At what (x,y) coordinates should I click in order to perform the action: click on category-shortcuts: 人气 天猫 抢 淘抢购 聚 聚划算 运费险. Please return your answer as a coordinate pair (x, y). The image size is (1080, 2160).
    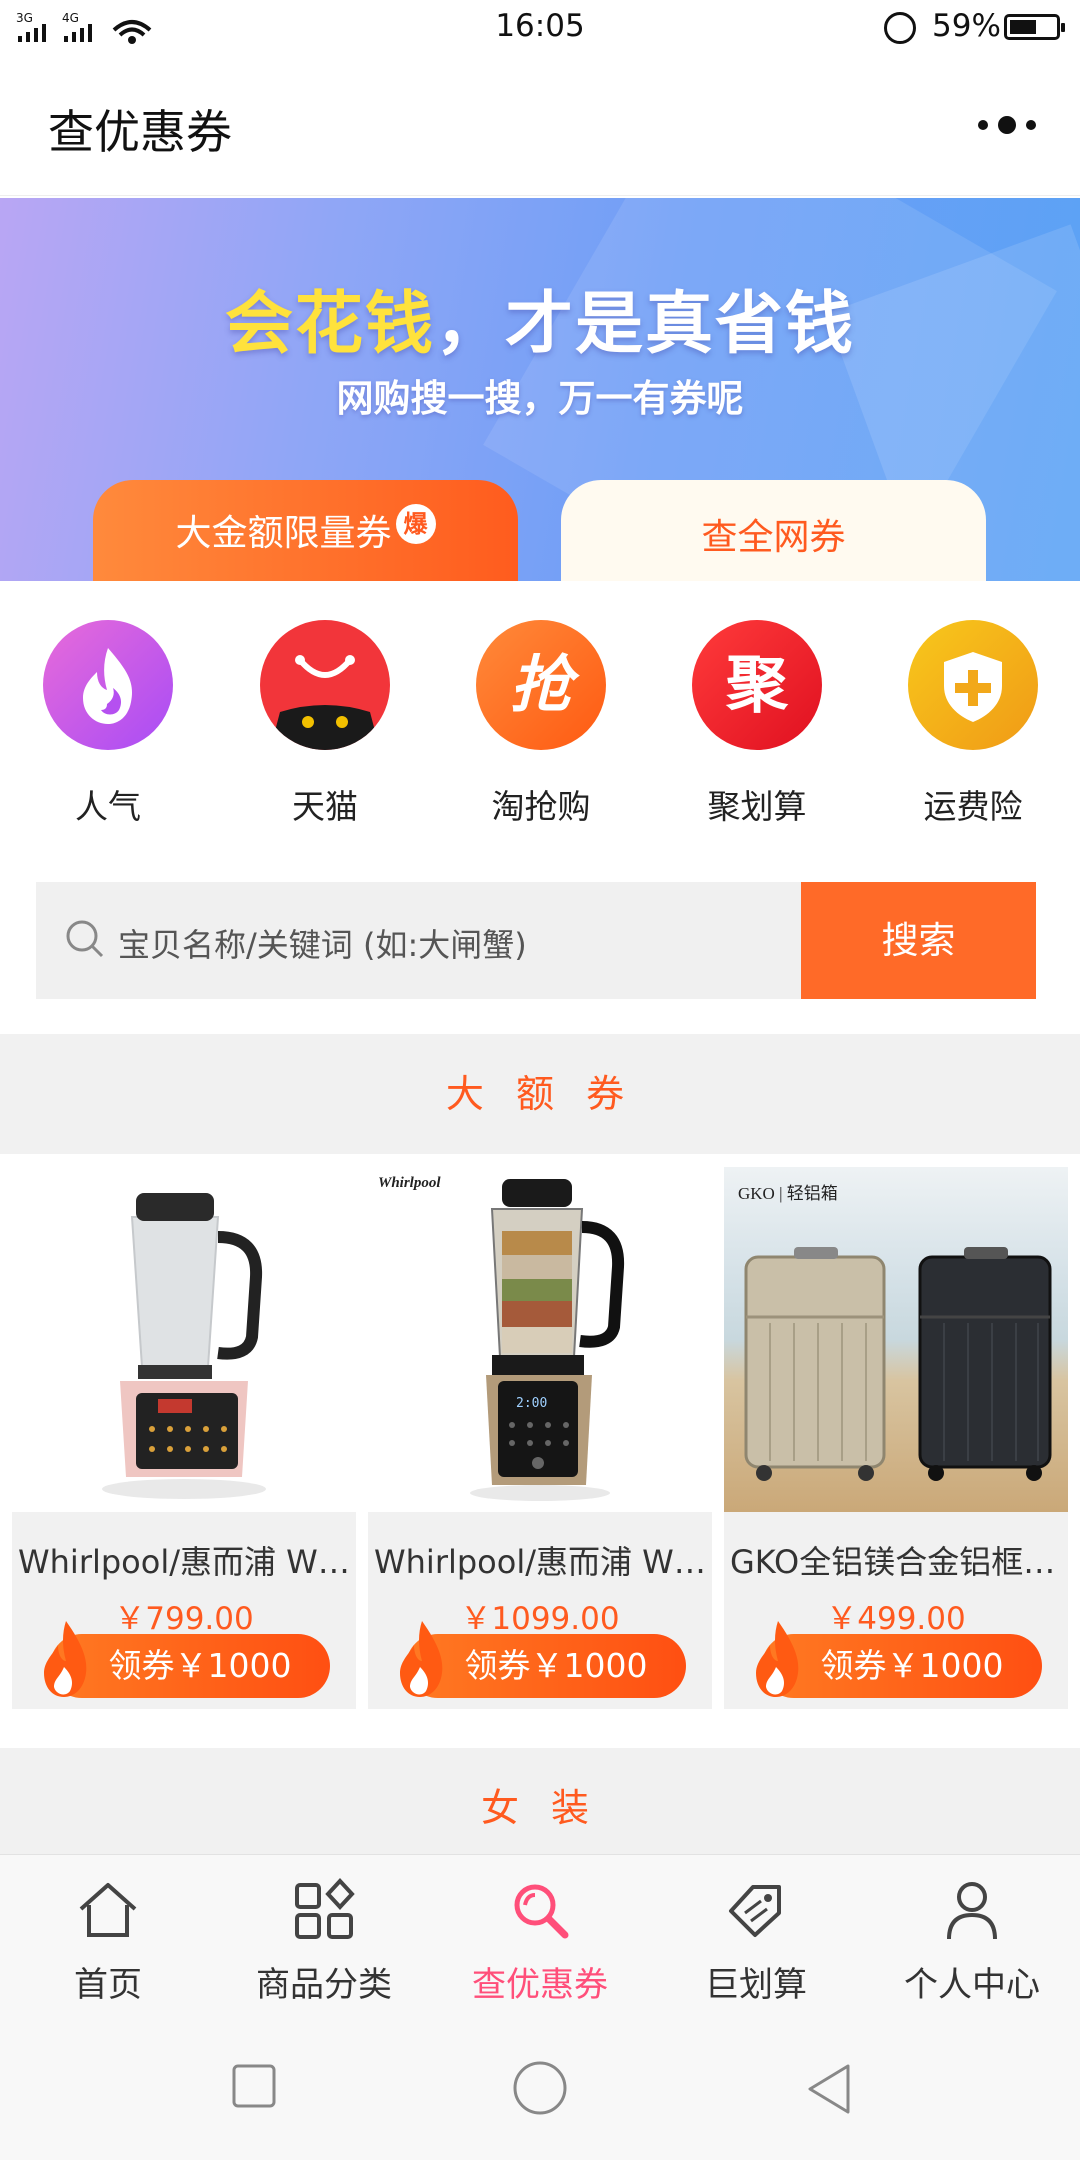
    Looking at the image, I should click on (540, 740).